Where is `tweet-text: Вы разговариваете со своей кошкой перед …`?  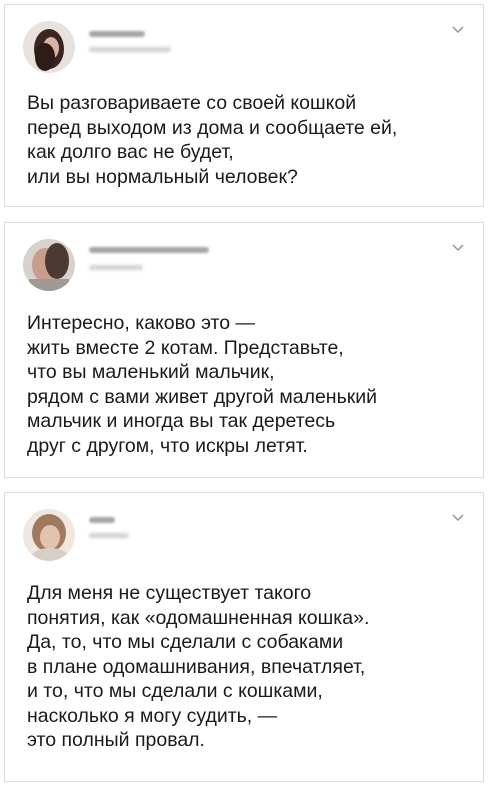 tweet-text: Вы разговариваете со своей кошкой перед … is located at coordinates (247, 140).